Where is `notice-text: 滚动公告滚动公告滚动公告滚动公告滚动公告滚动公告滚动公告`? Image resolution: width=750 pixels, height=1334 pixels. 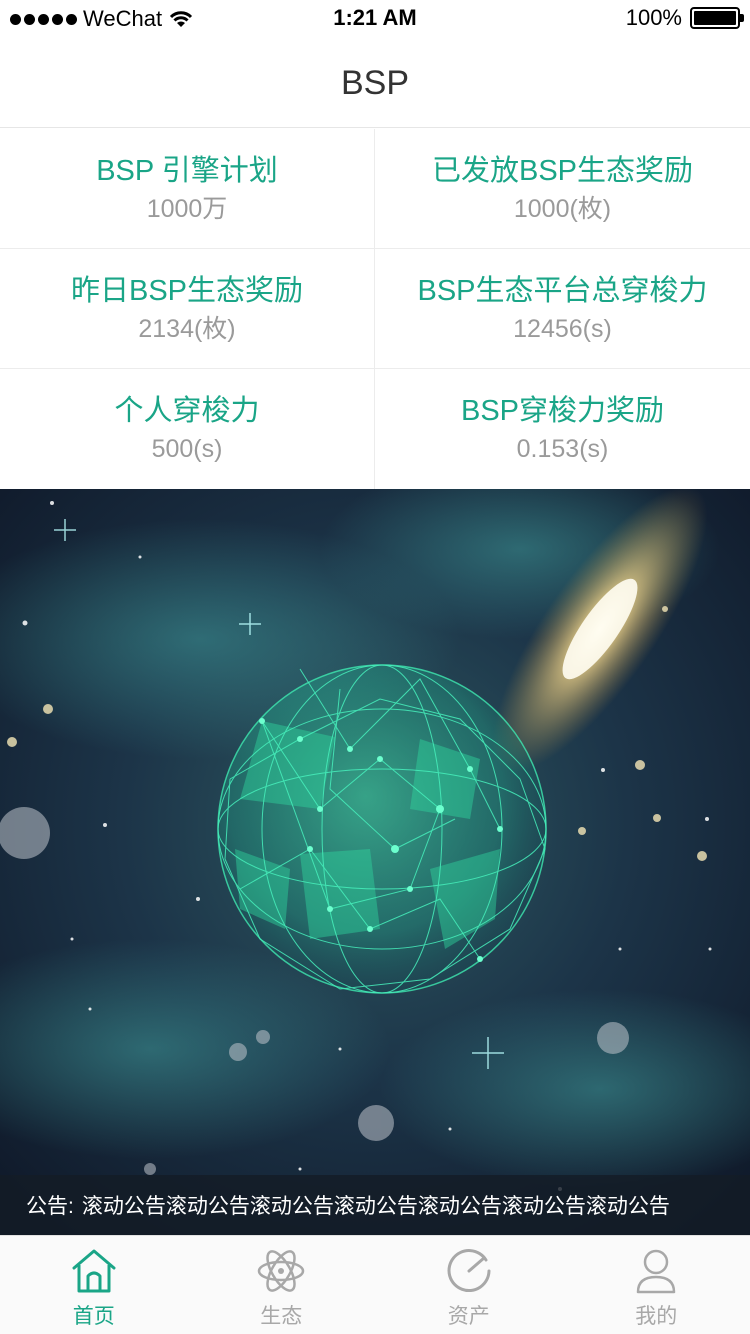 notice-text: 滚动公告滚动公告滚动公告滚动公告滚动公告滚动公告滚动公告 is located at coordinates (375, 1206).